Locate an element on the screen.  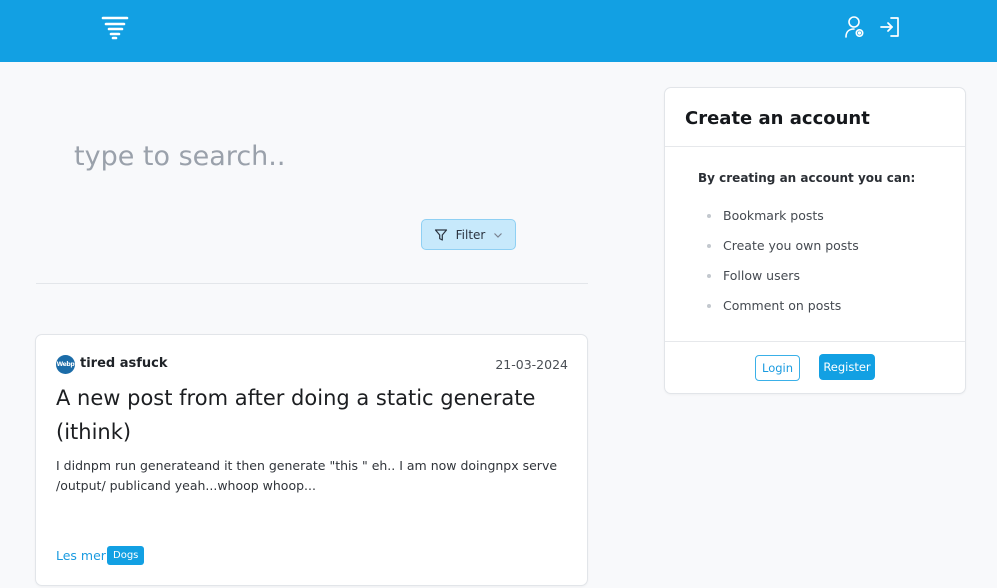
author-avatar: Webp is located at coordinates (65, 364).